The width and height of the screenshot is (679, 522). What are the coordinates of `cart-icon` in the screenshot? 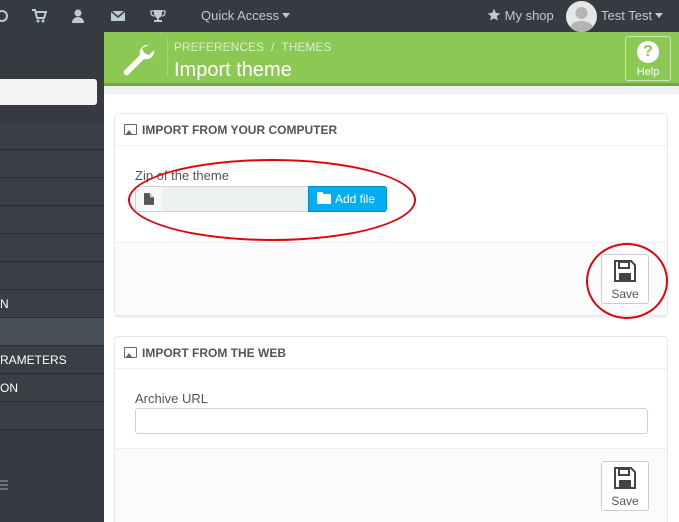 It's located at (39, 16).